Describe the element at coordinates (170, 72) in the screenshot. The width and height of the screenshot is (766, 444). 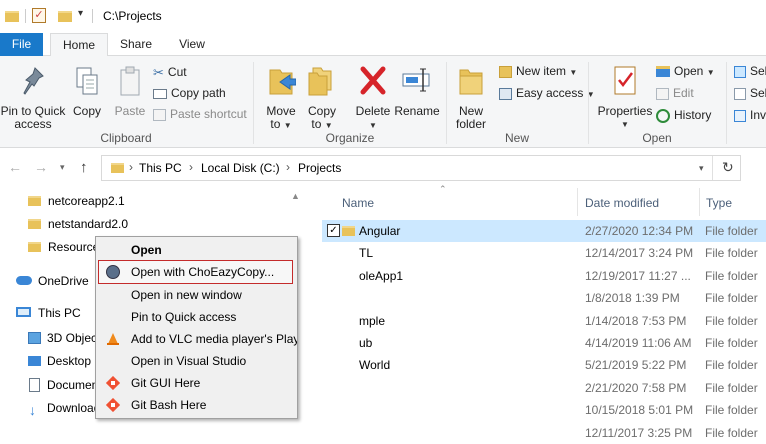
I see `cut-button: ✂ Cut` at that location.